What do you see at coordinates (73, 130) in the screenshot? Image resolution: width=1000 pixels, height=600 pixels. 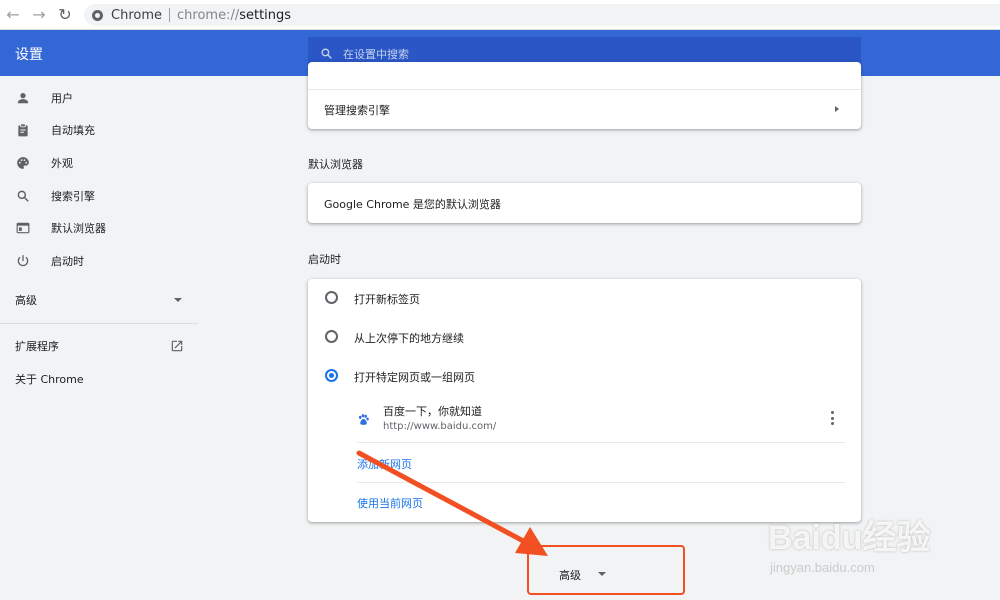 I see `sidebar-item-label: 自动填充` at bounding box center [73, 130].